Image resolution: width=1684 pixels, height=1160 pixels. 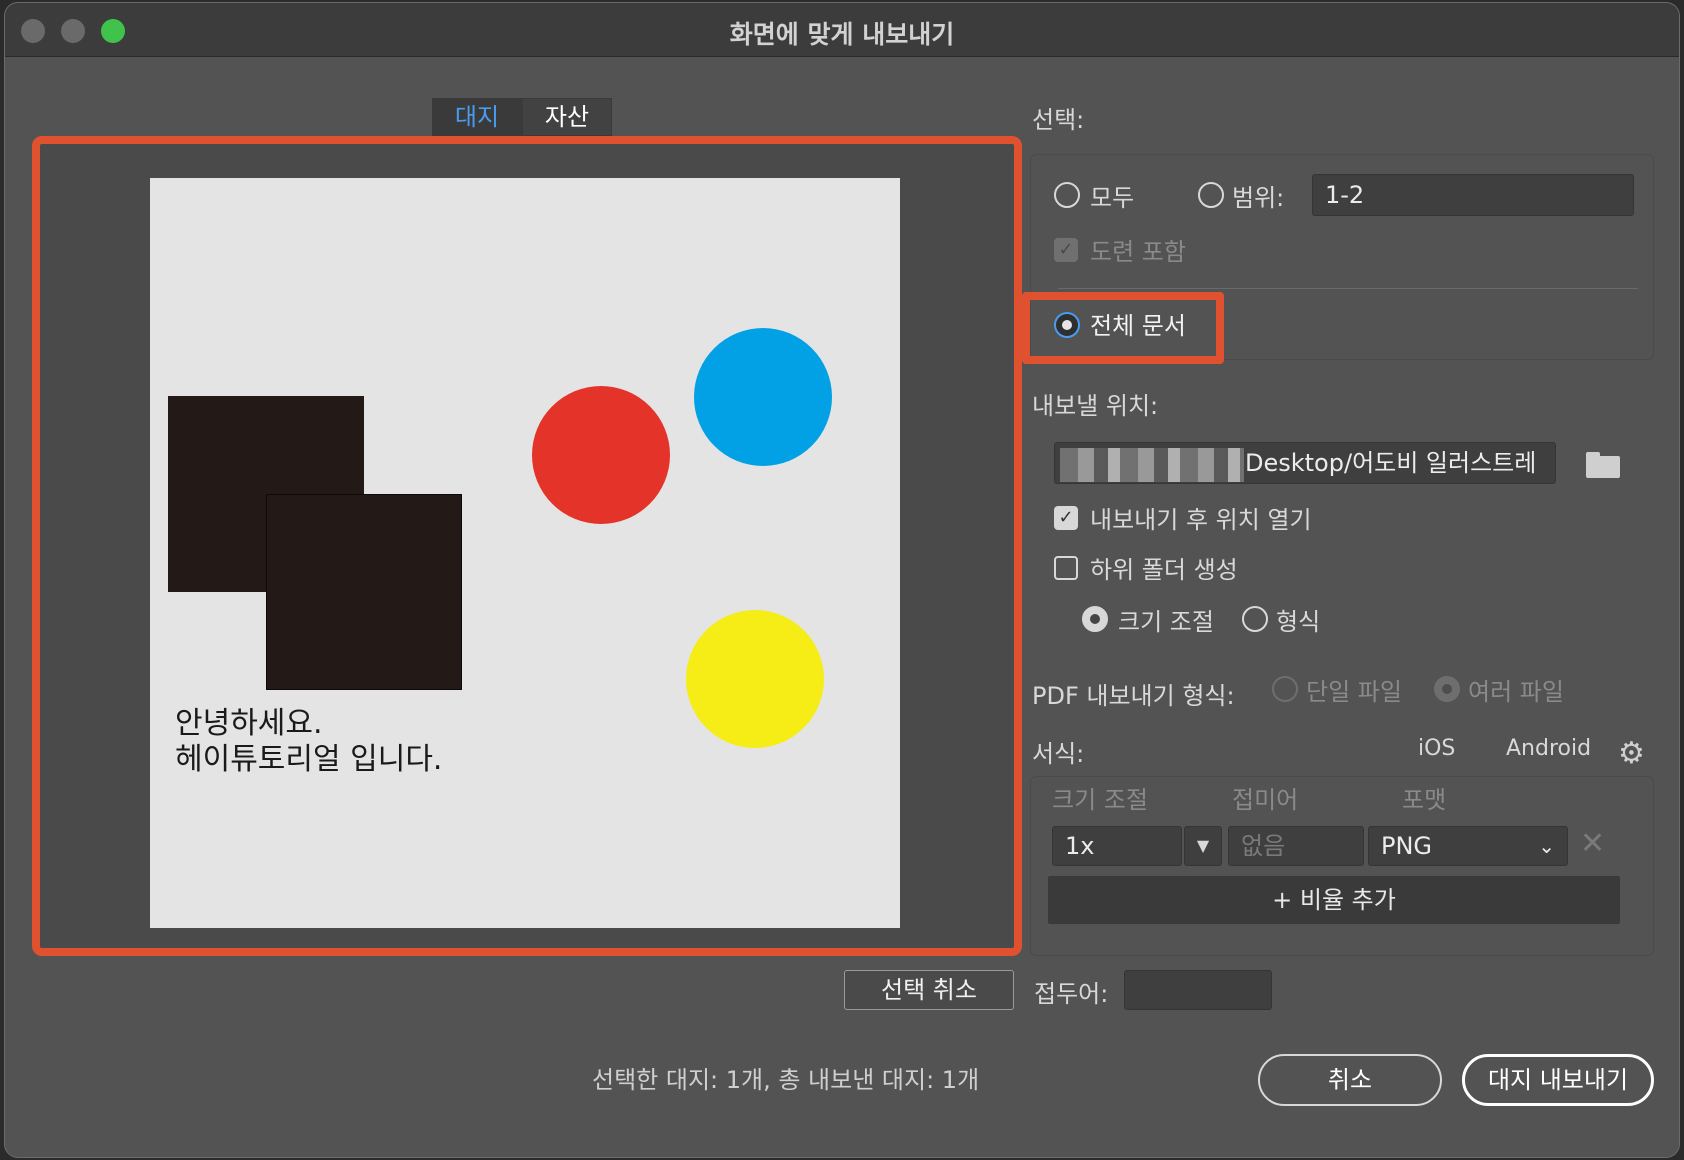 What do you see at coordinates (1468, 846) in the screenshot?
I see `format-select: PNG ⌄` at bounding box center [1468, 846].